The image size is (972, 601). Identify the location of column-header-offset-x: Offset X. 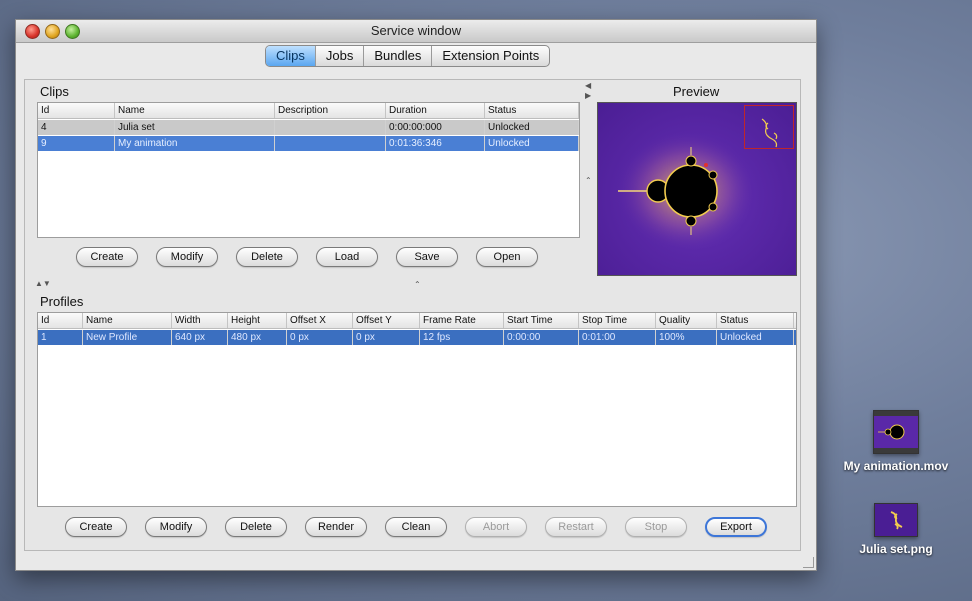
(320, 320).